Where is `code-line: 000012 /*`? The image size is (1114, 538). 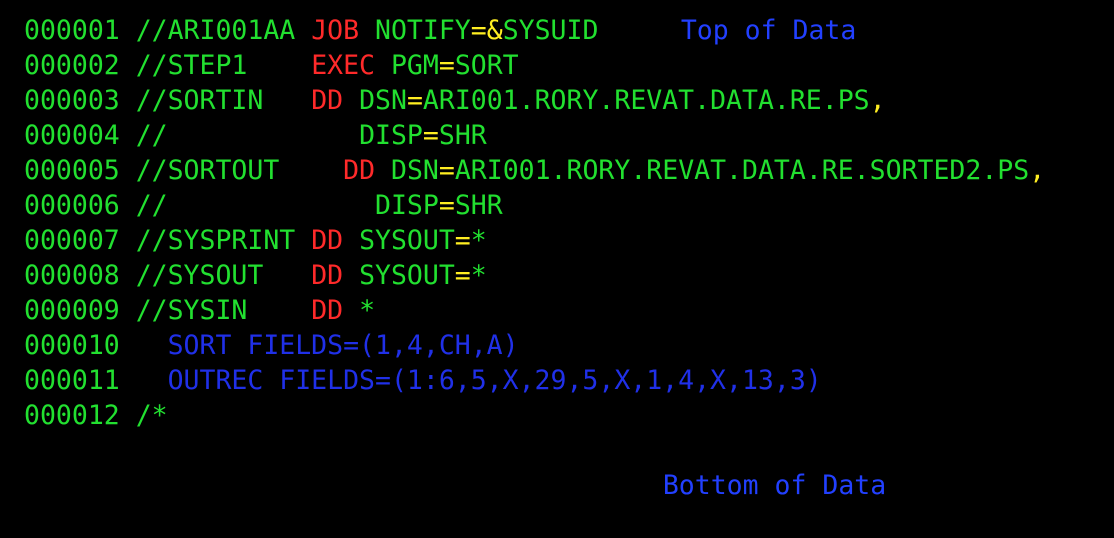
code-line: 000012 /* is located at coordinates (569, 415).